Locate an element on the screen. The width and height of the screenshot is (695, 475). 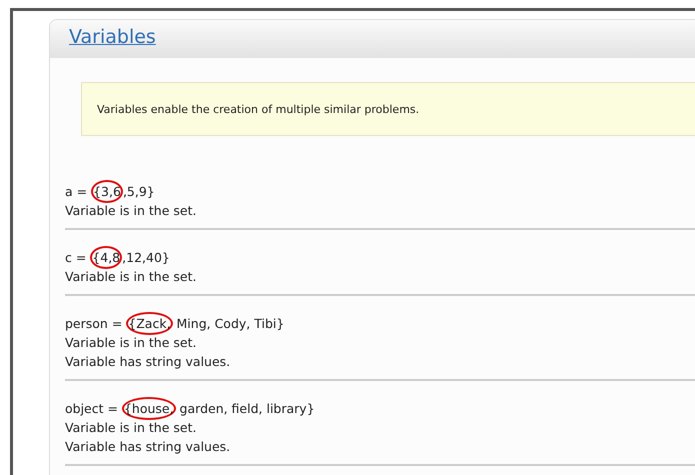
variables-link: Variables is located at coordinates (112, 37).